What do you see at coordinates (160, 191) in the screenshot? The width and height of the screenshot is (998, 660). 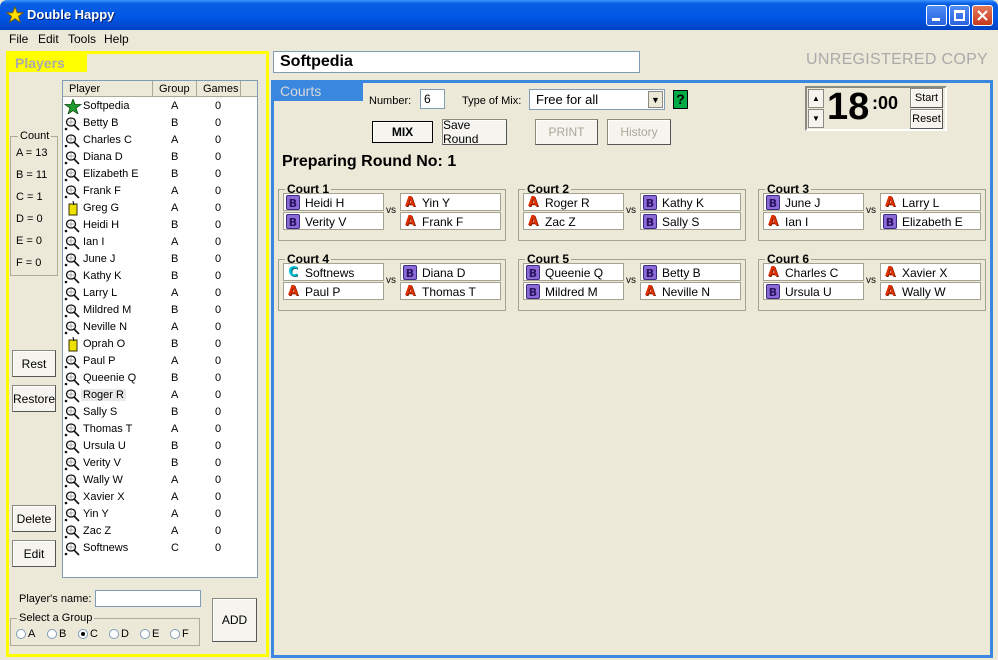 I see `player-row: Frank F A 0` at bounding box center [160, 191].